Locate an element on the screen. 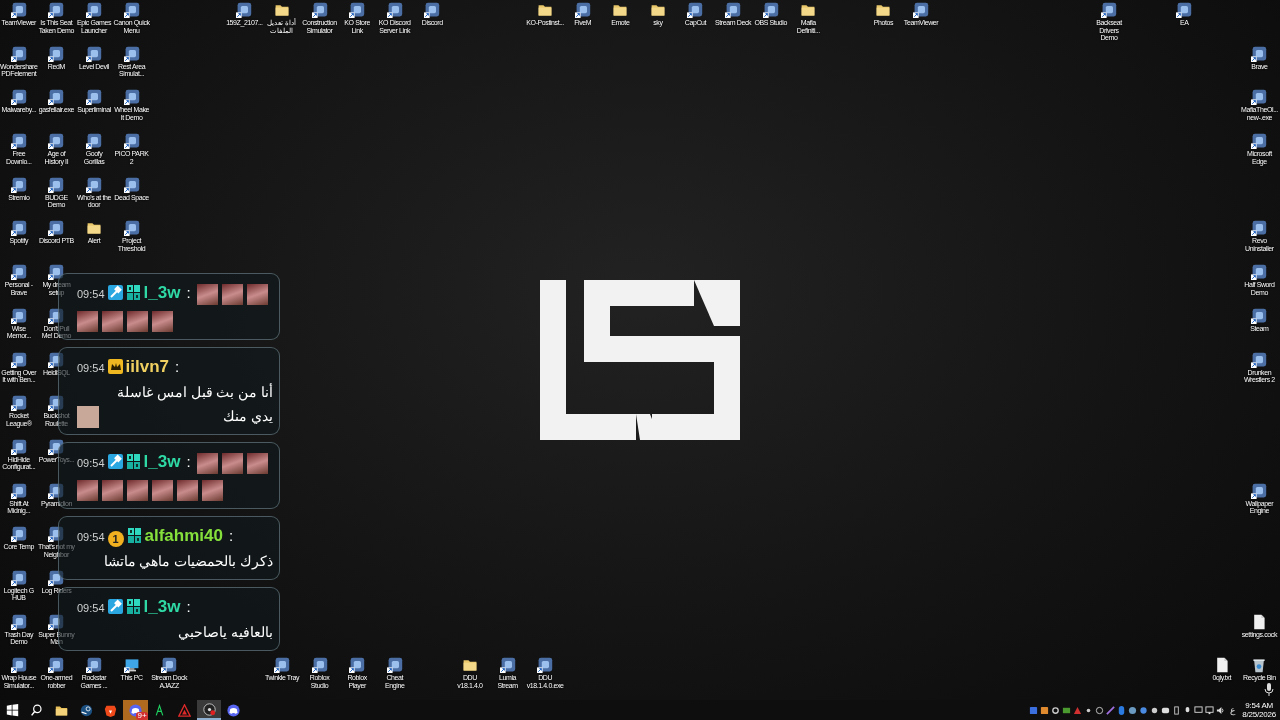 The image size is (1280, 720). search-icon is located at coordinates (37, 710).